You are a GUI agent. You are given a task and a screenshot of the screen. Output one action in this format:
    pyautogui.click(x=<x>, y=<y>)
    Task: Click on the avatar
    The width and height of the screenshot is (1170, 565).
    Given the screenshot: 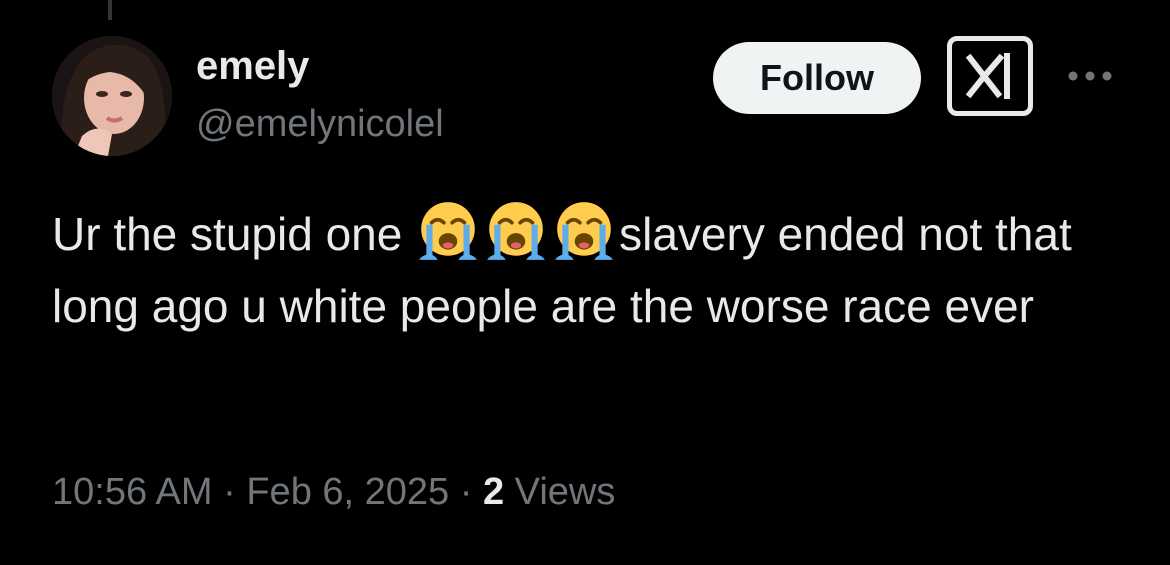 What is the action you would take?
    pyautogui.click(x=112, y=96)
    